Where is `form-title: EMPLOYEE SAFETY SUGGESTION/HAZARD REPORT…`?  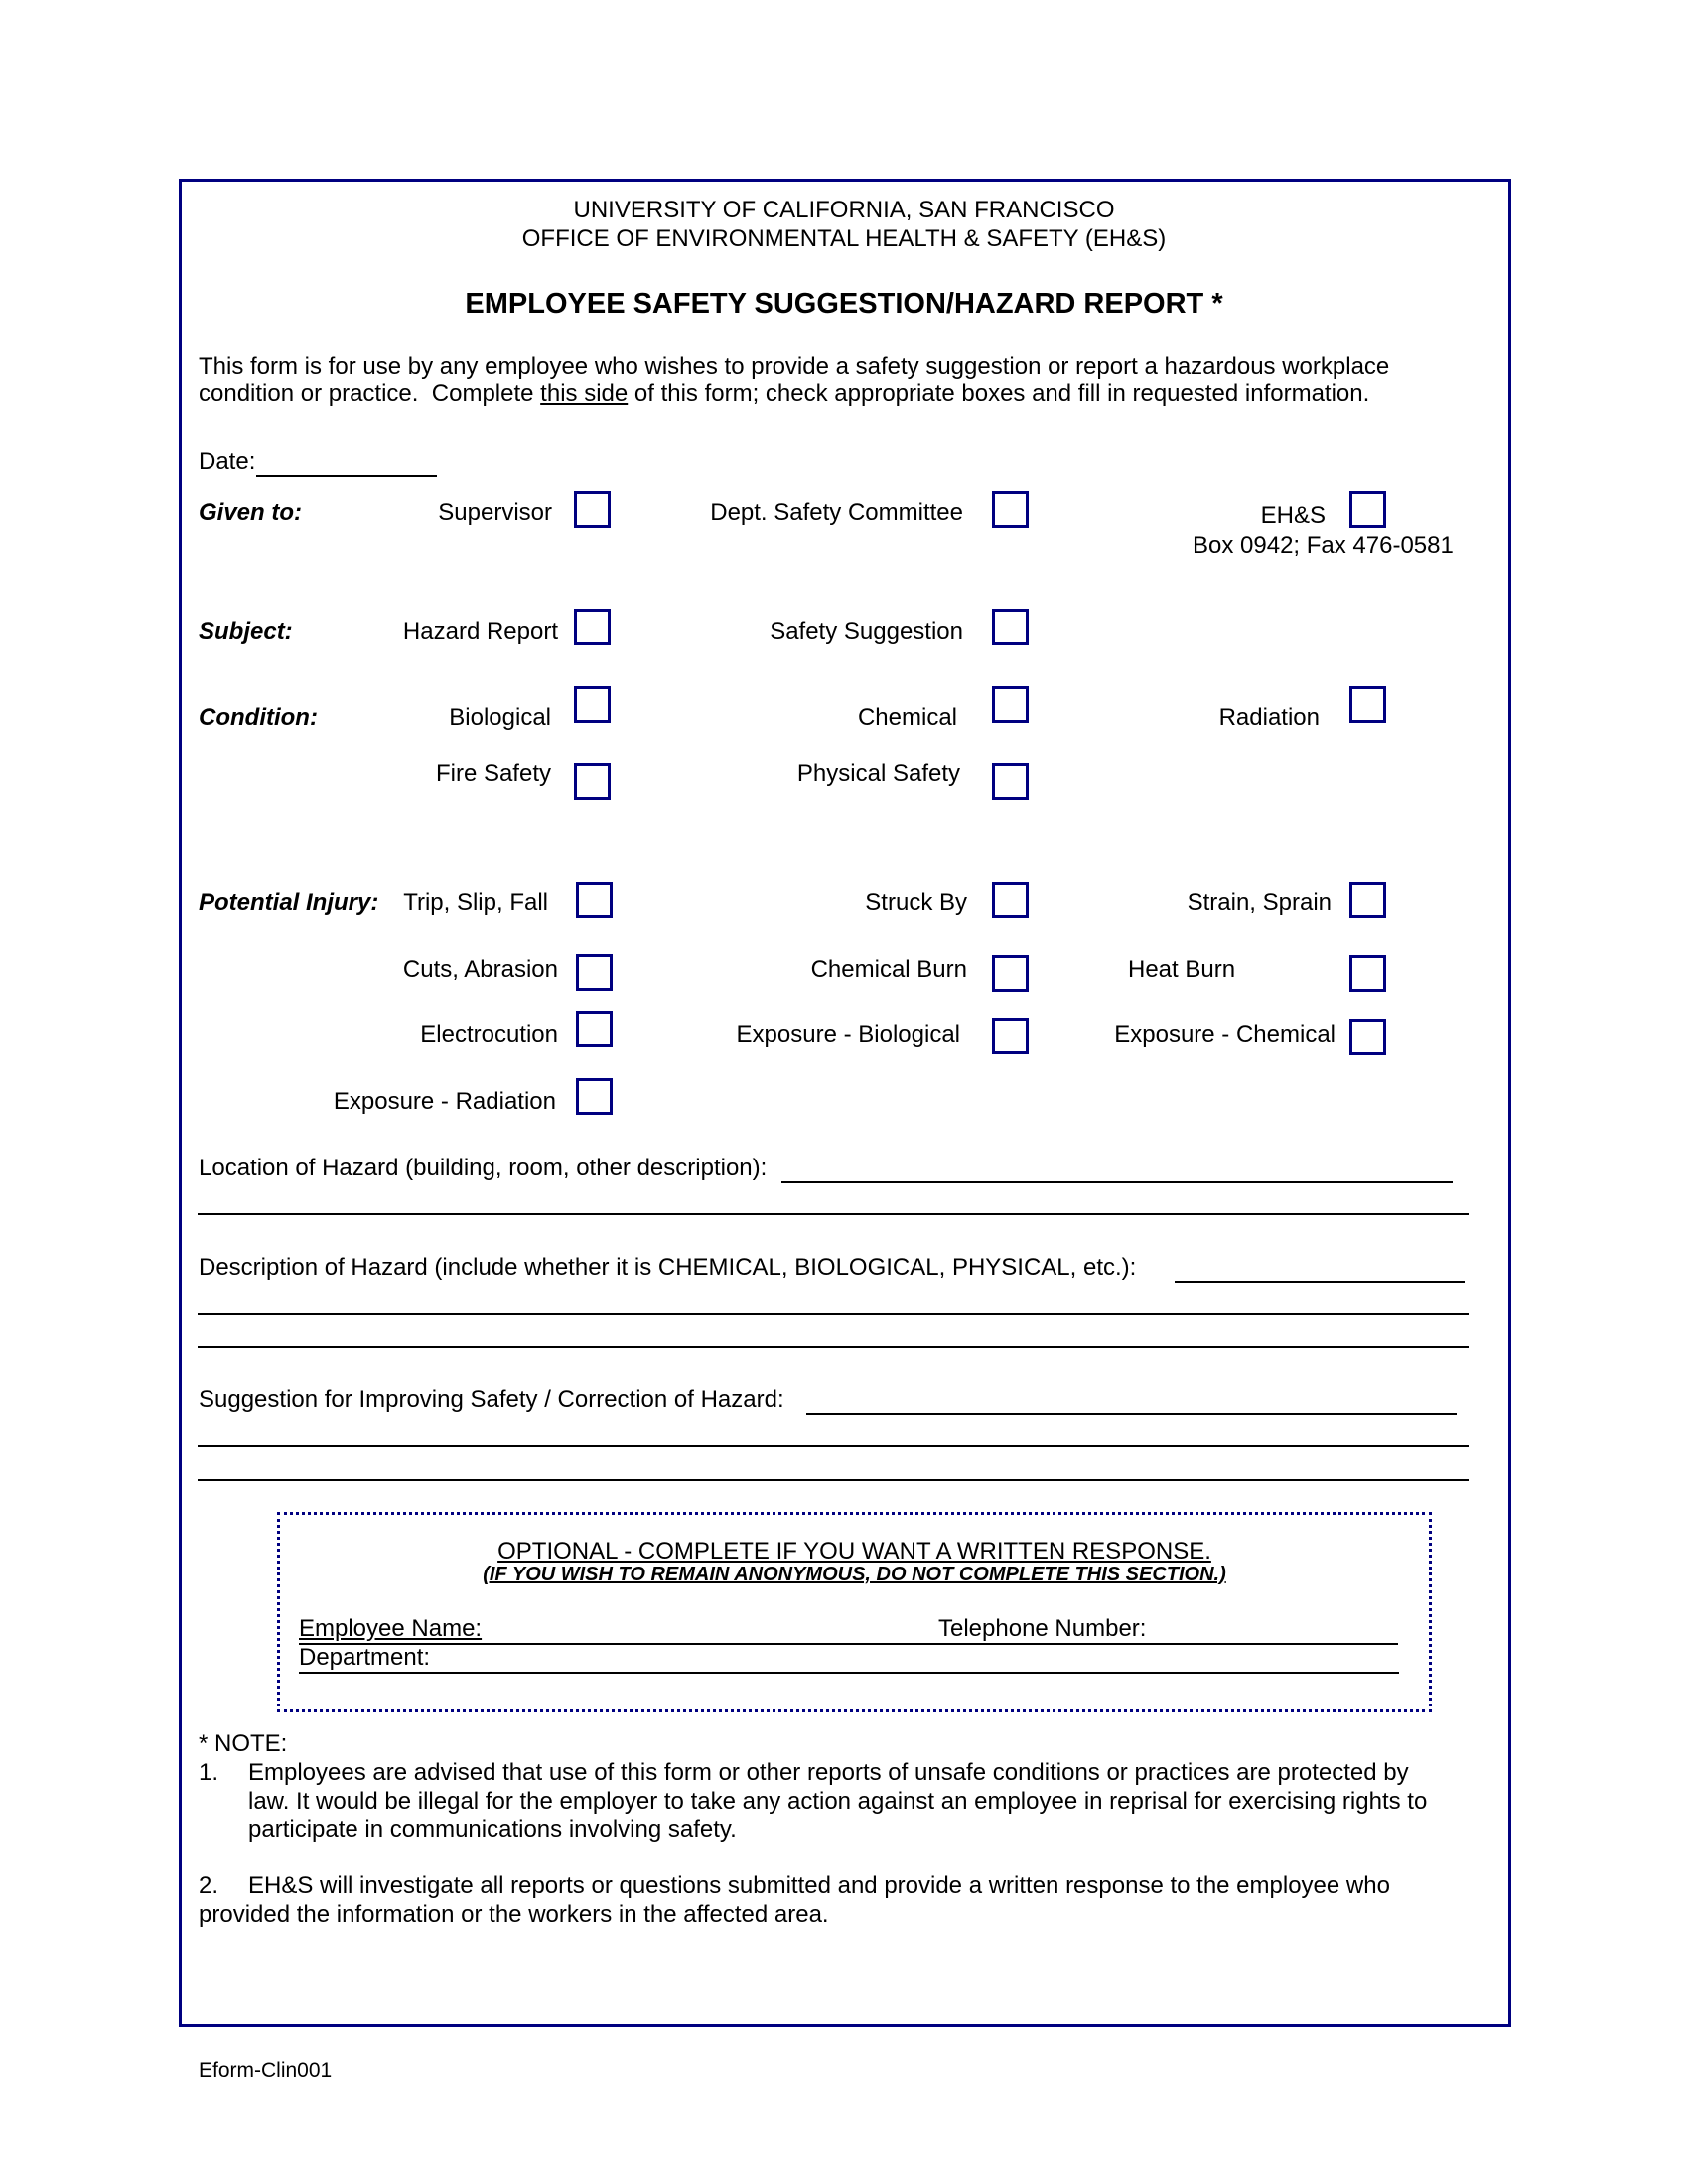 form-title: EMPLOYEE SAFETY SUGGESTION/HAZARD REPORT… is located at coordinates (844, 304).